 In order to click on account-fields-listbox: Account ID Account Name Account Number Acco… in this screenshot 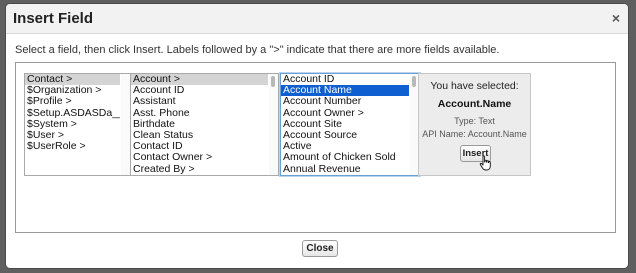, I will do `click(350, 124)`.